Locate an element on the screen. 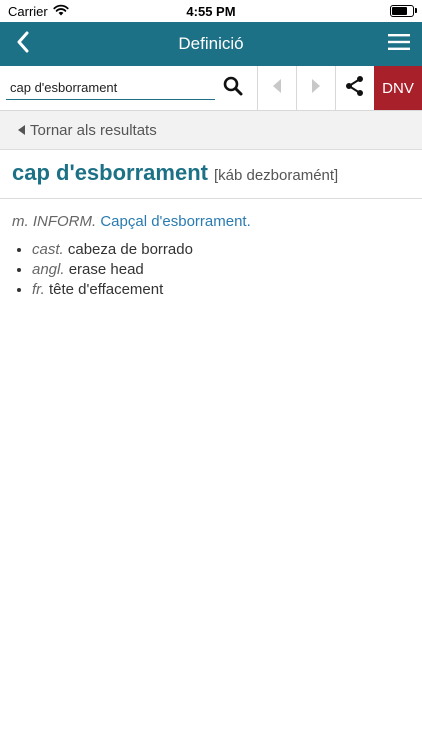 This screenshot has width=422, height=750. entry-header: cap d'esborrament [káb dezboramént] is located at coordinates (211, 174).